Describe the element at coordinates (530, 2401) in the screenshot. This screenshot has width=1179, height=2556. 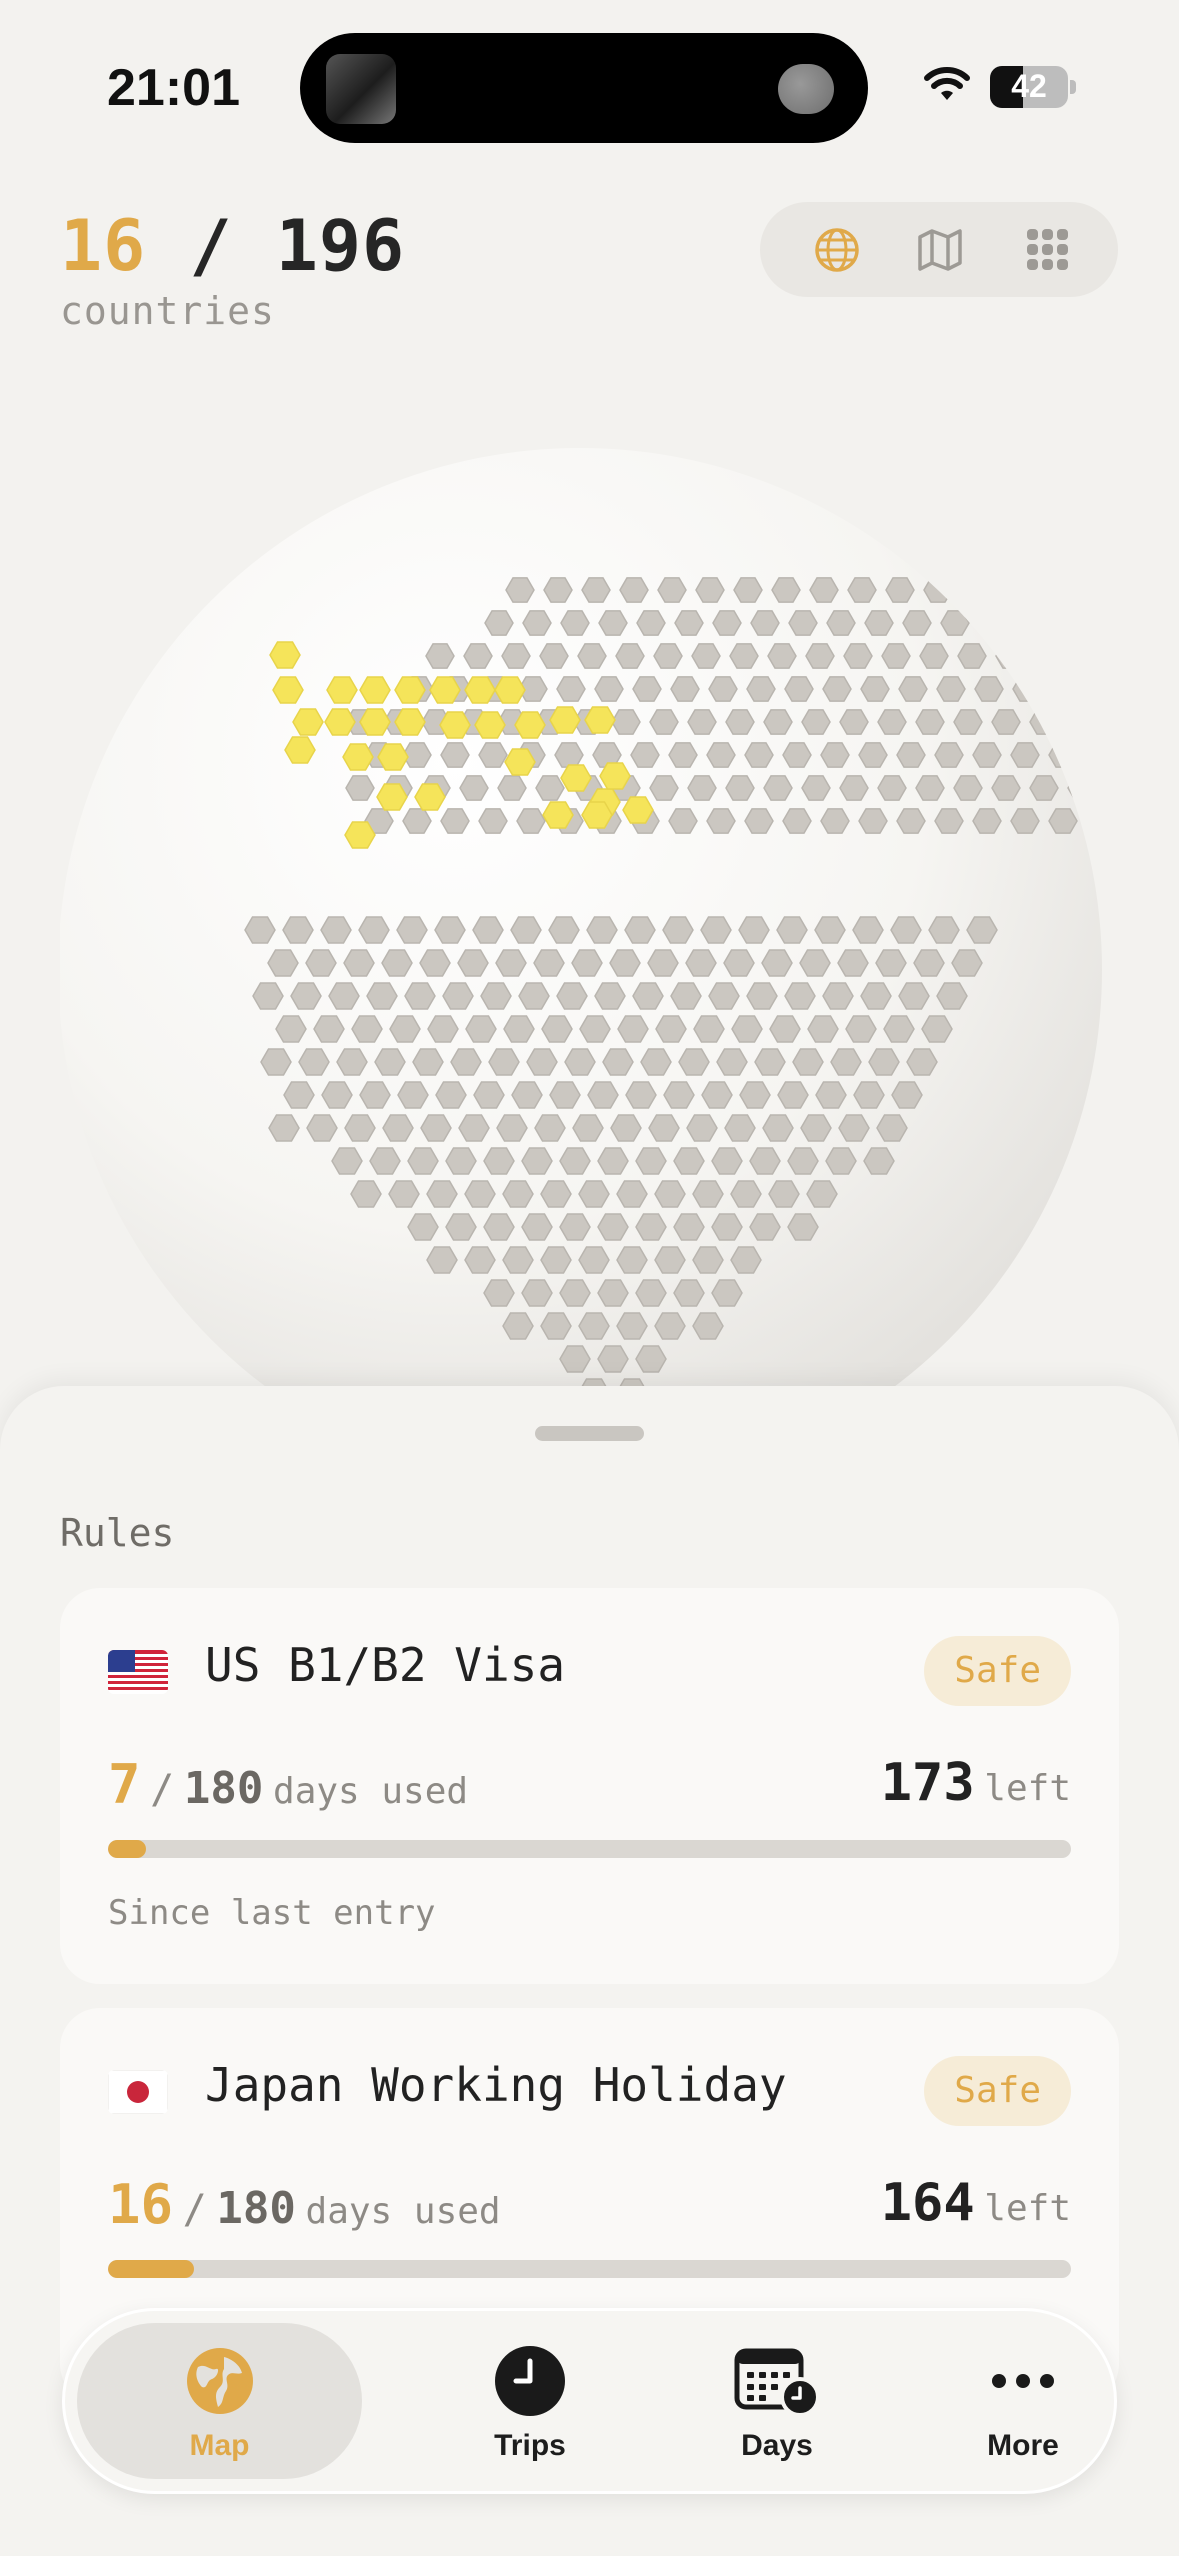
I see `tab-trips: Trips` at that location.